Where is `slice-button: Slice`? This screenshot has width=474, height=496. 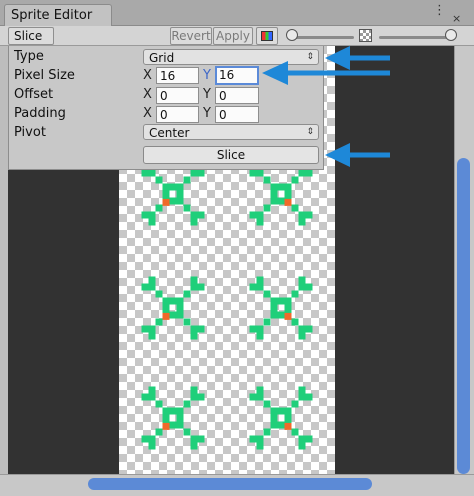
slice-button: Slice is located at coordinates (231, 155).